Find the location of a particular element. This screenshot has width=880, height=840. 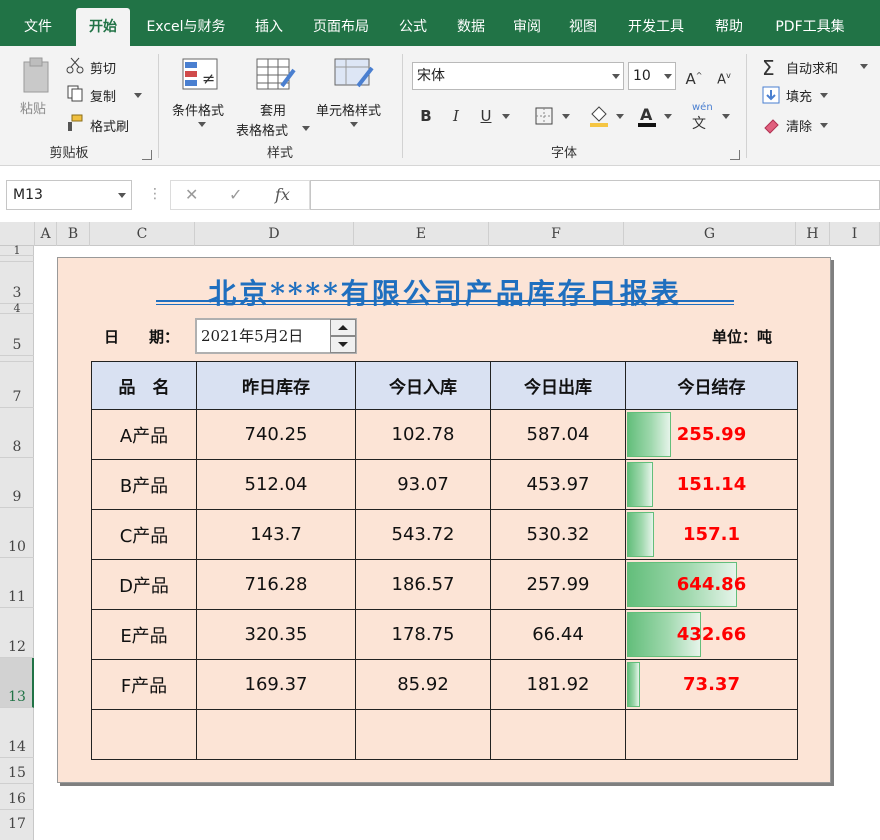

product-cell: D产品 is located at coordinates (144, 584).